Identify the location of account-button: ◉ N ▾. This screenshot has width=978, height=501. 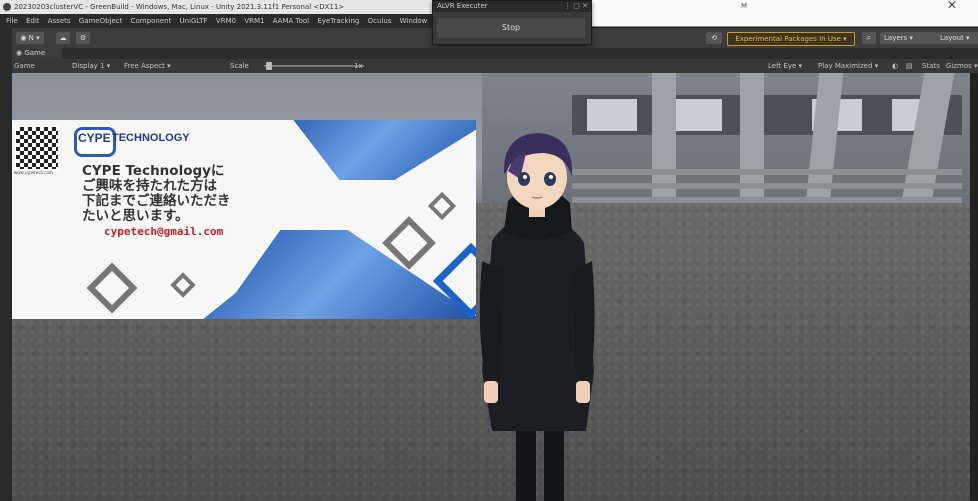
(30, 38).